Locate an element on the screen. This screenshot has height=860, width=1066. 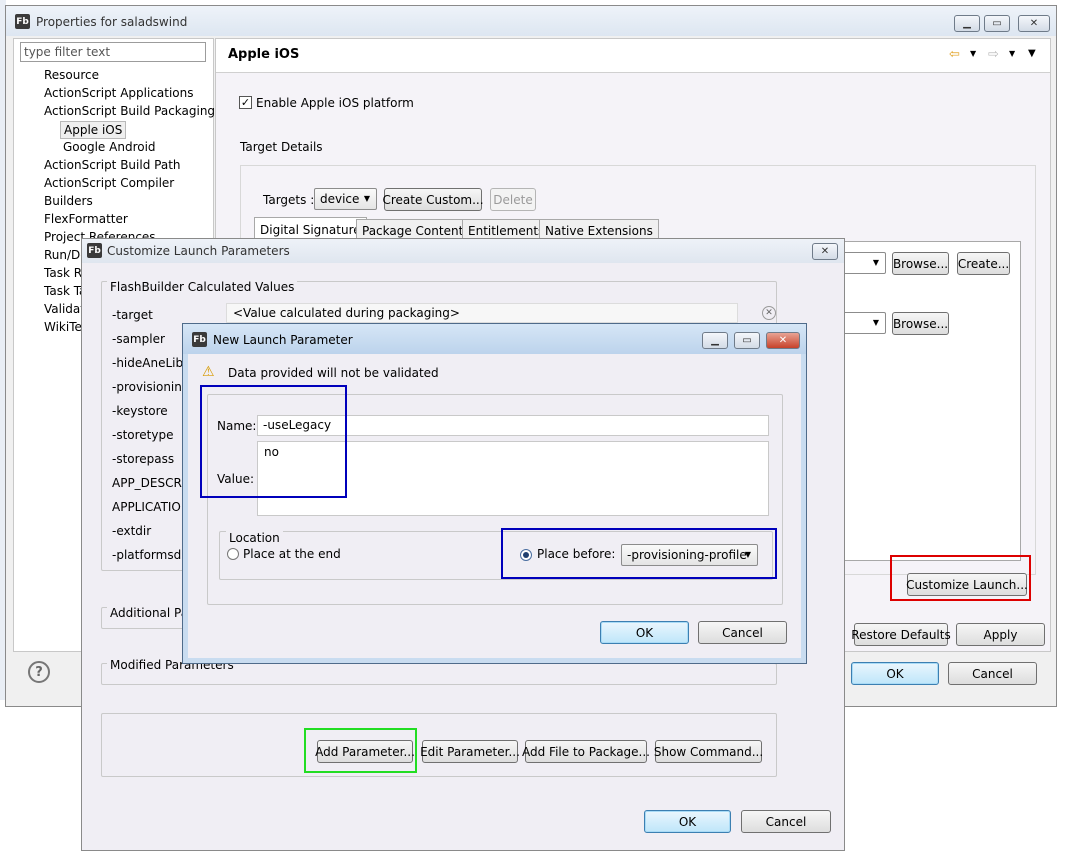
radio-selected-dot is located at coordinates (526, 555).